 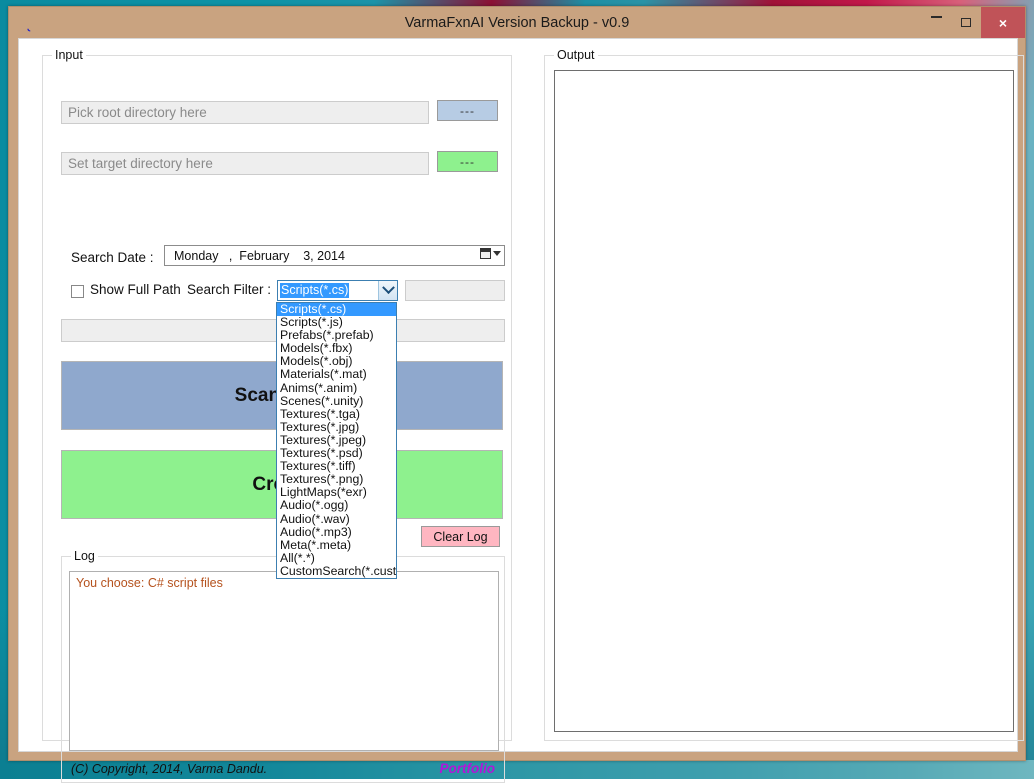 I want to click on maximize-icon, so click(x=966, y=22).